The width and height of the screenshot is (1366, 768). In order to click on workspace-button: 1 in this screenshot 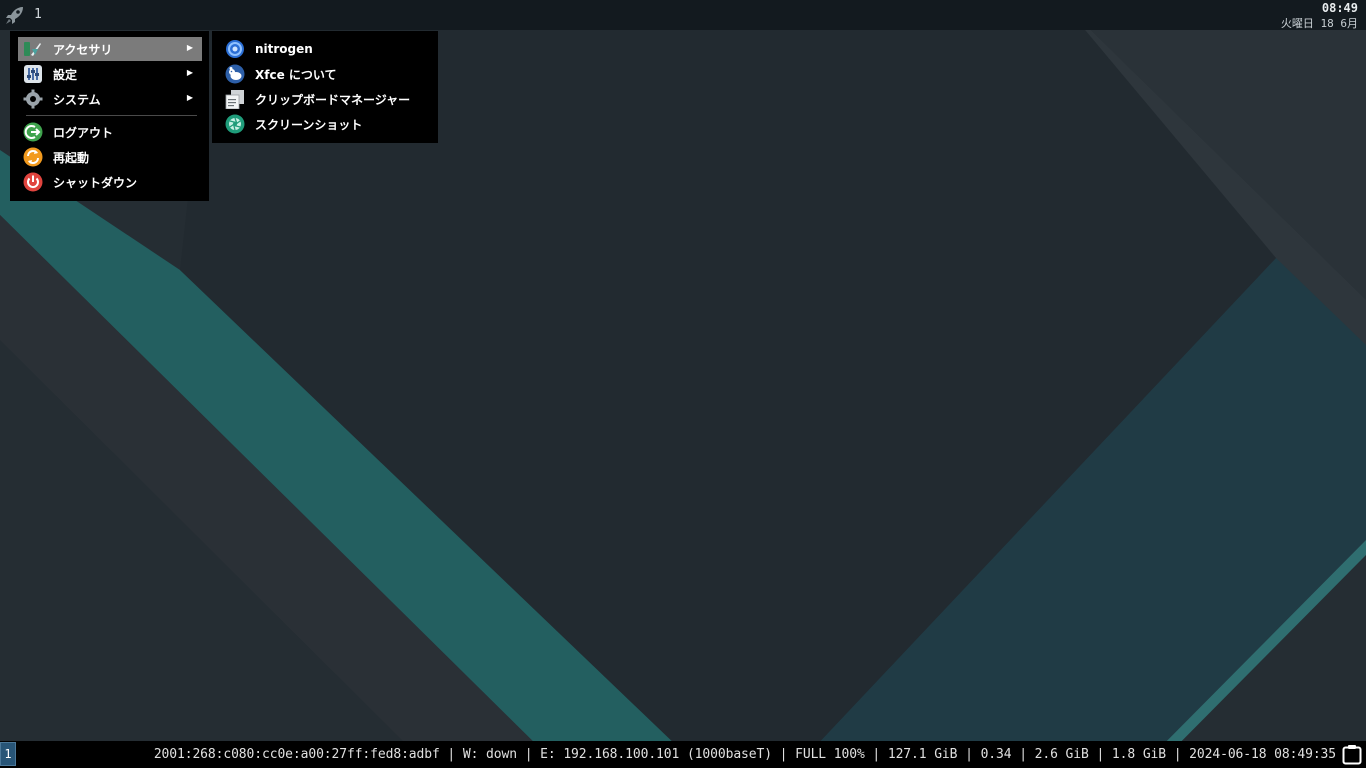, I will do `click(8, 754)`.